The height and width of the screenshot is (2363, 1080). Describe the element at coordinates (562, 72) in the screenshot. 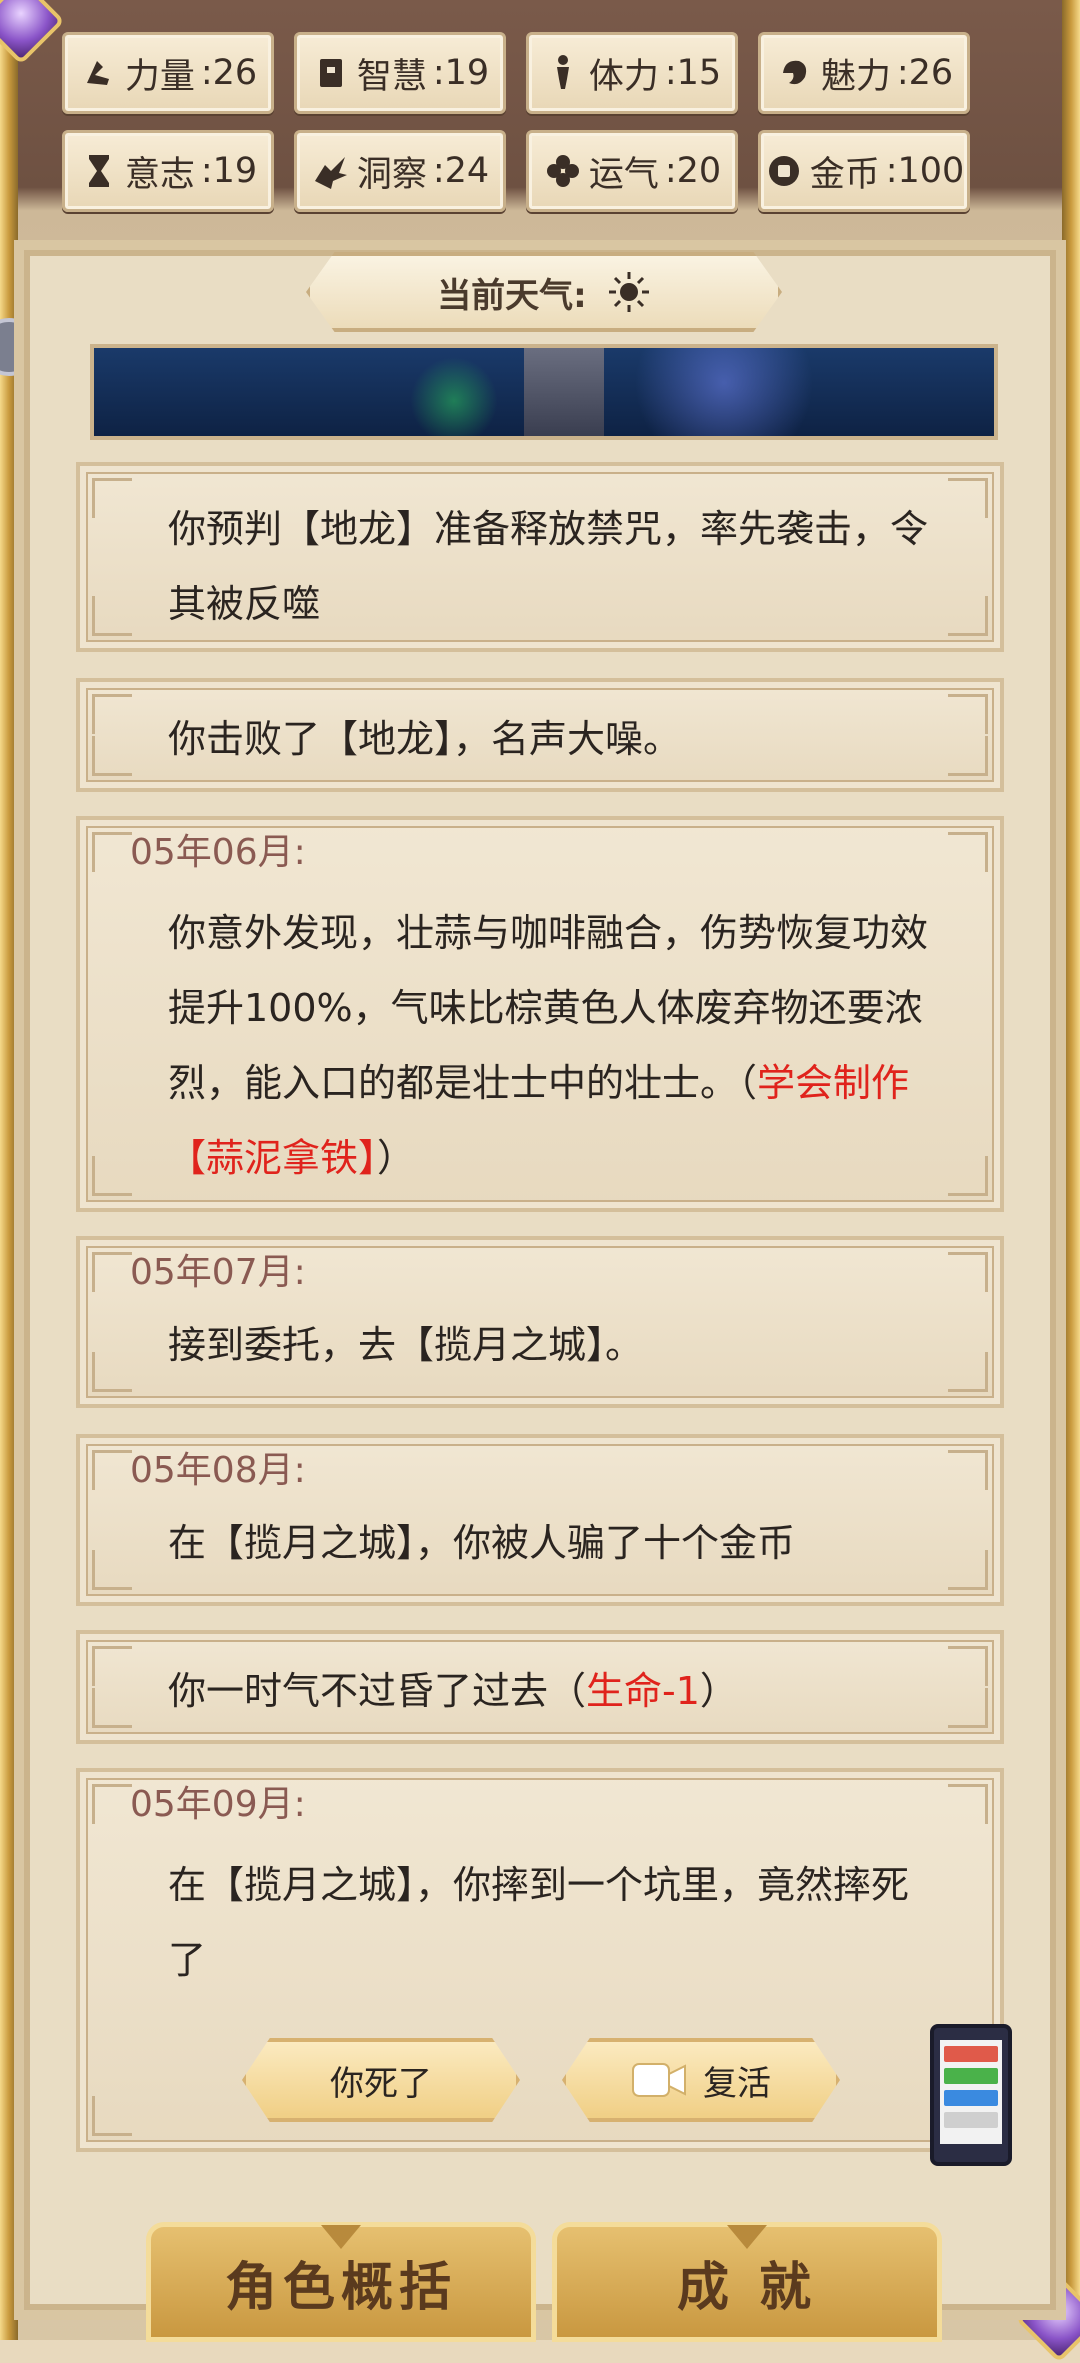

I see `person-icon` at that location.